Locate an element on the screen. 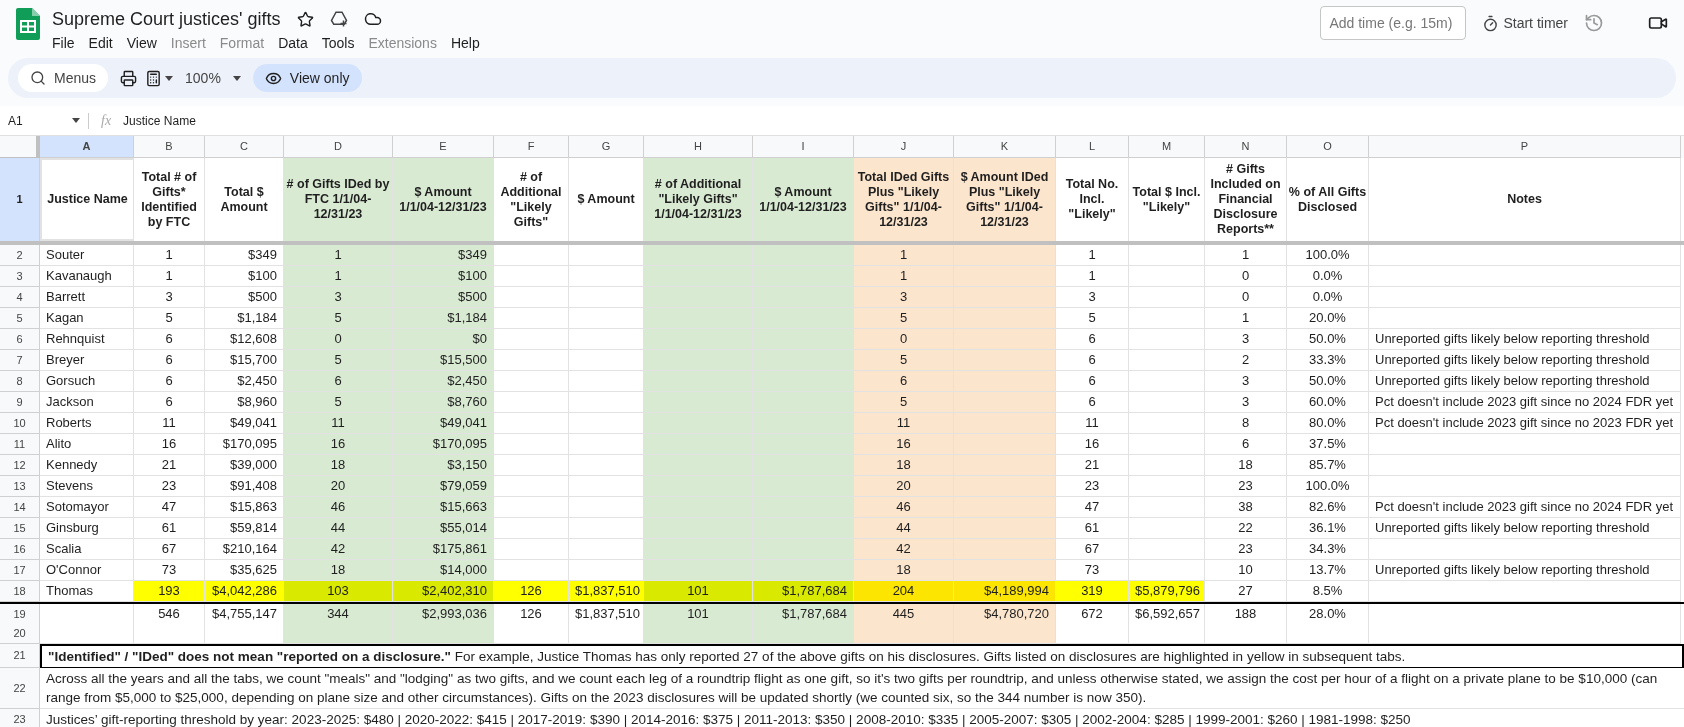 This screenshot has width=1684, height=727. table-cell: 0 is located at coordinates (1246, 297).